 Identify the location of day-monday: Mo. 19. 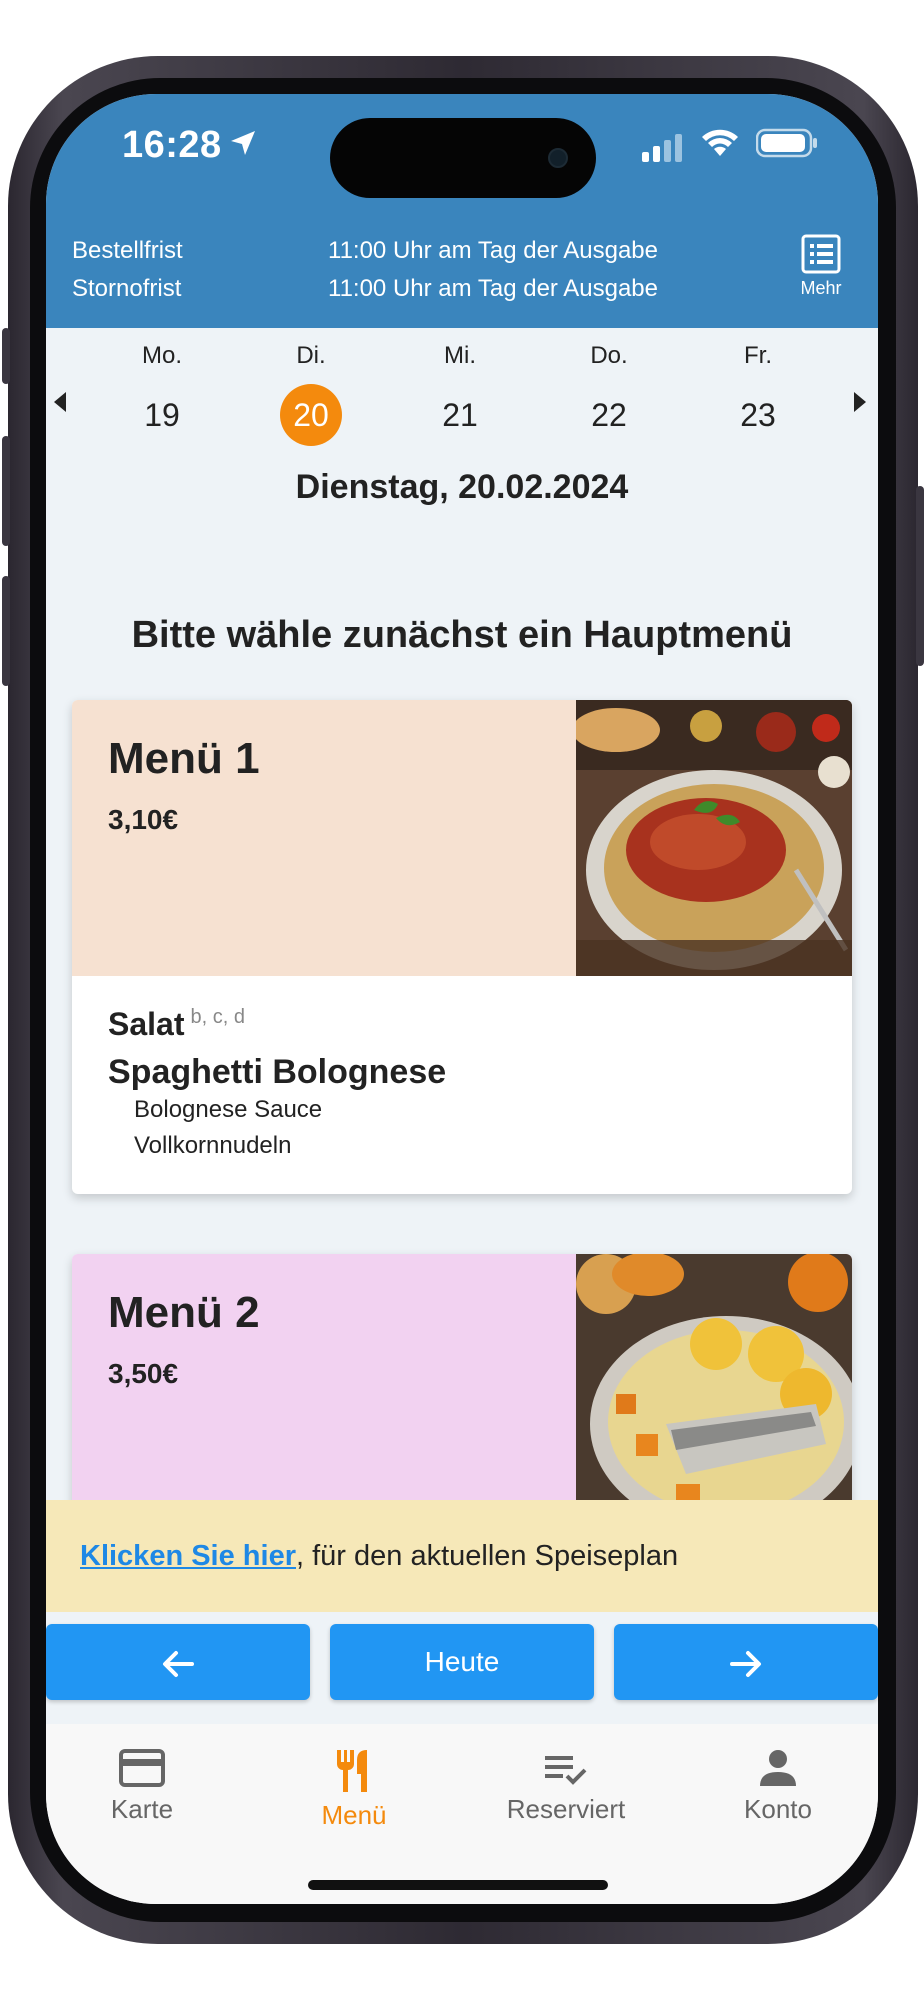
(162, 394).